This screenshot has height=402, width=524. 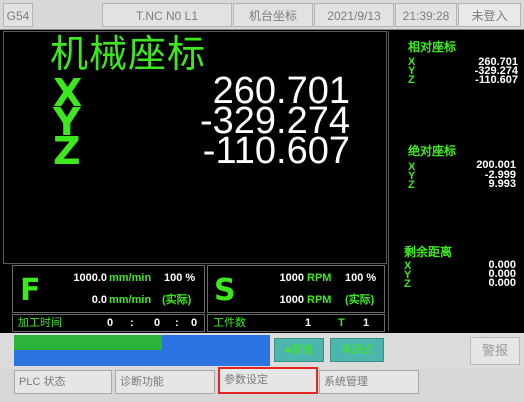 What do you see at coordinates (428, 252) in the screenshot?
I see `remaining-distance-title: 剩余距离` at bounding box center [428, 252].